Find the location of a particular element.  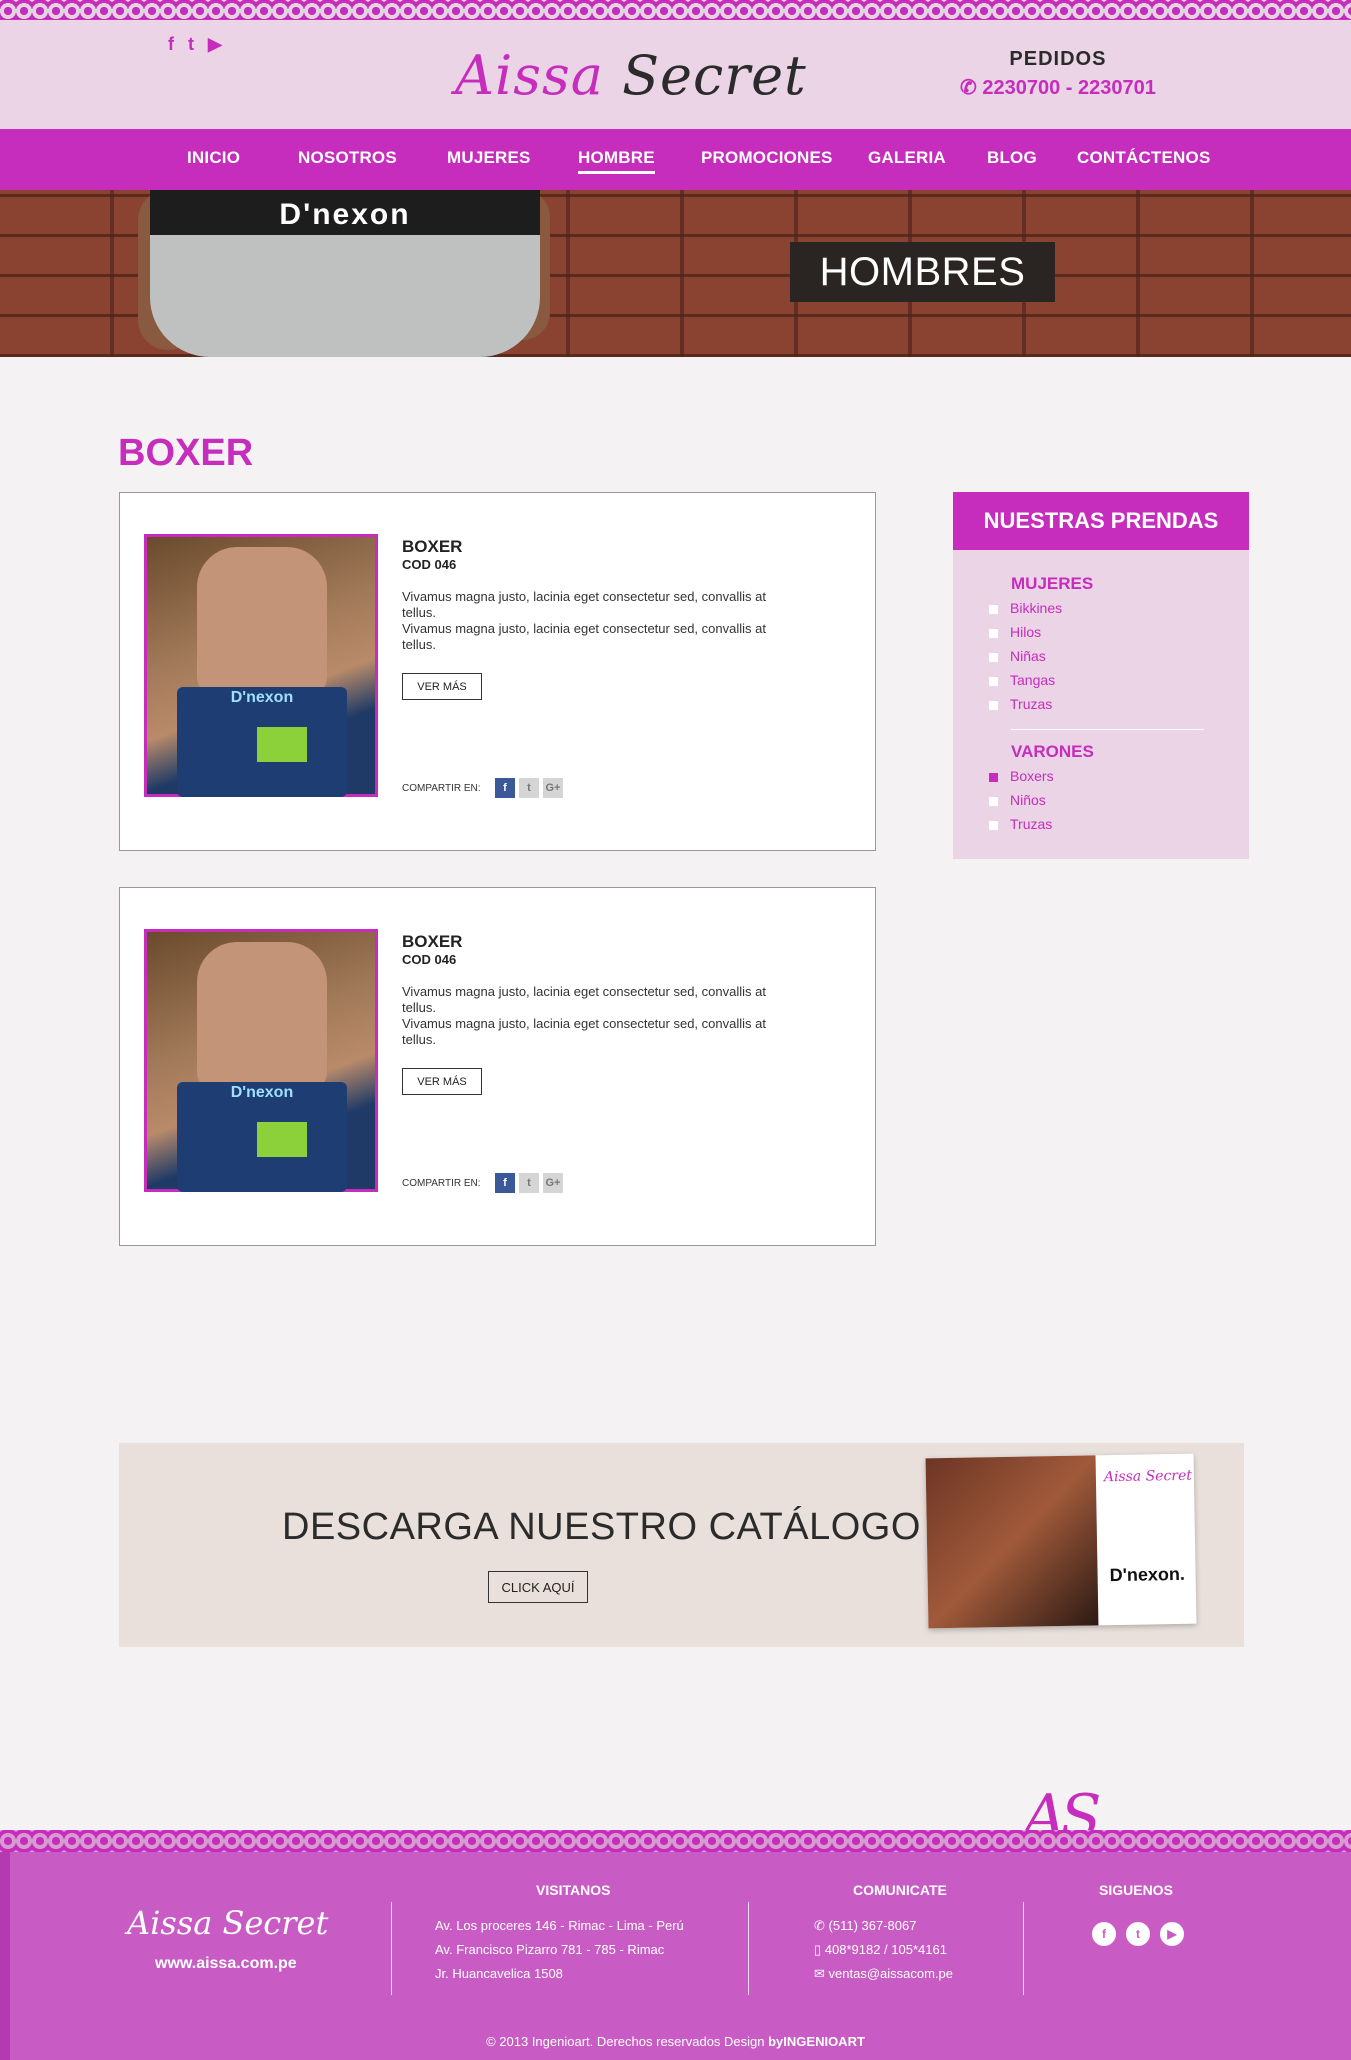

nav-hombre: HOMBRE is located at coordinates (616, 161).